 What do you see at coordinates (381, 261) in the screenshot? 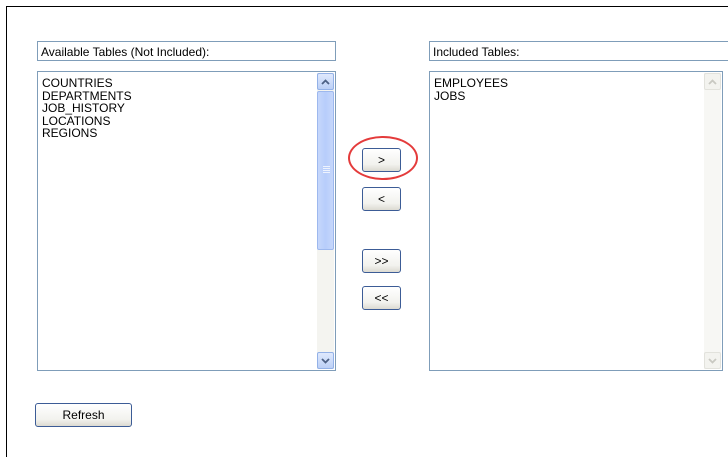
I see `add-all-button: >>` at bounding box center [381, 261].